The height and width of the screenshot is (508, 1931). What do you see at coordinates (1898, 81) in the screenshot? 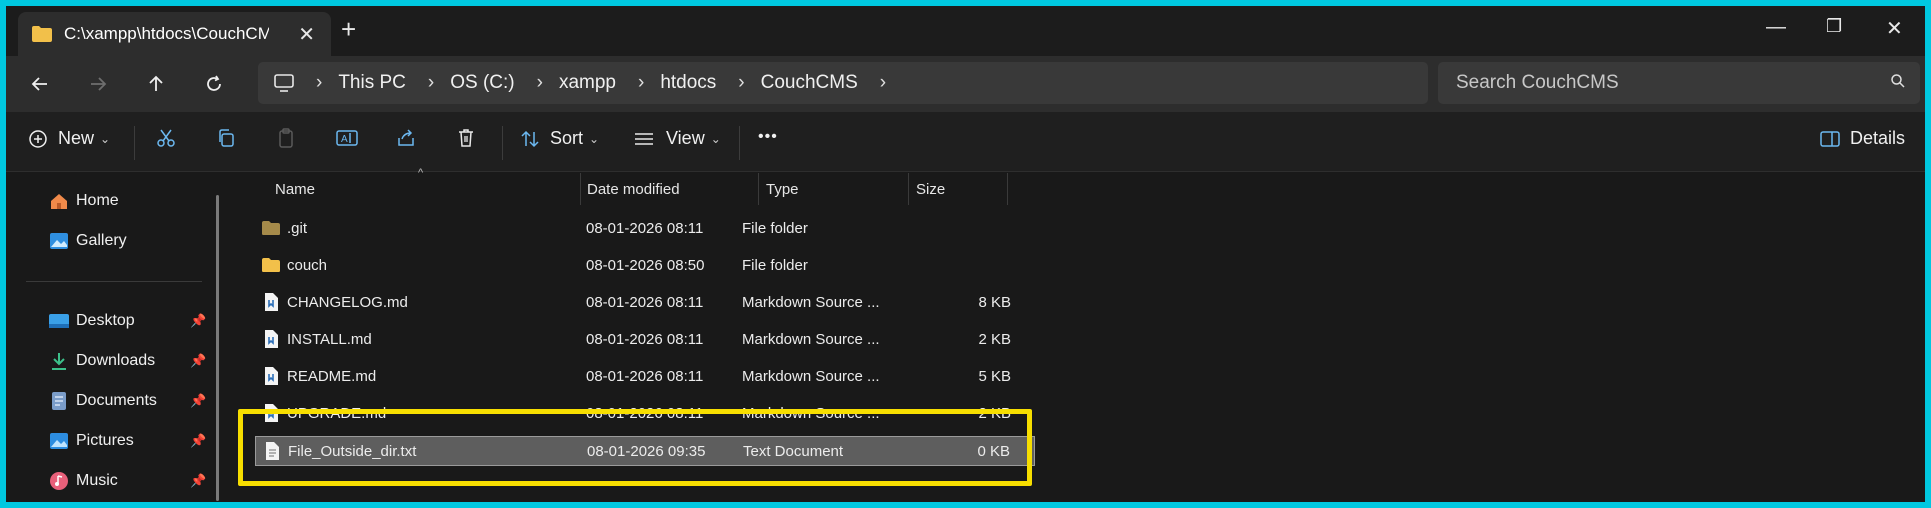
I see `search-icon` at bounding box center [1898, 81].